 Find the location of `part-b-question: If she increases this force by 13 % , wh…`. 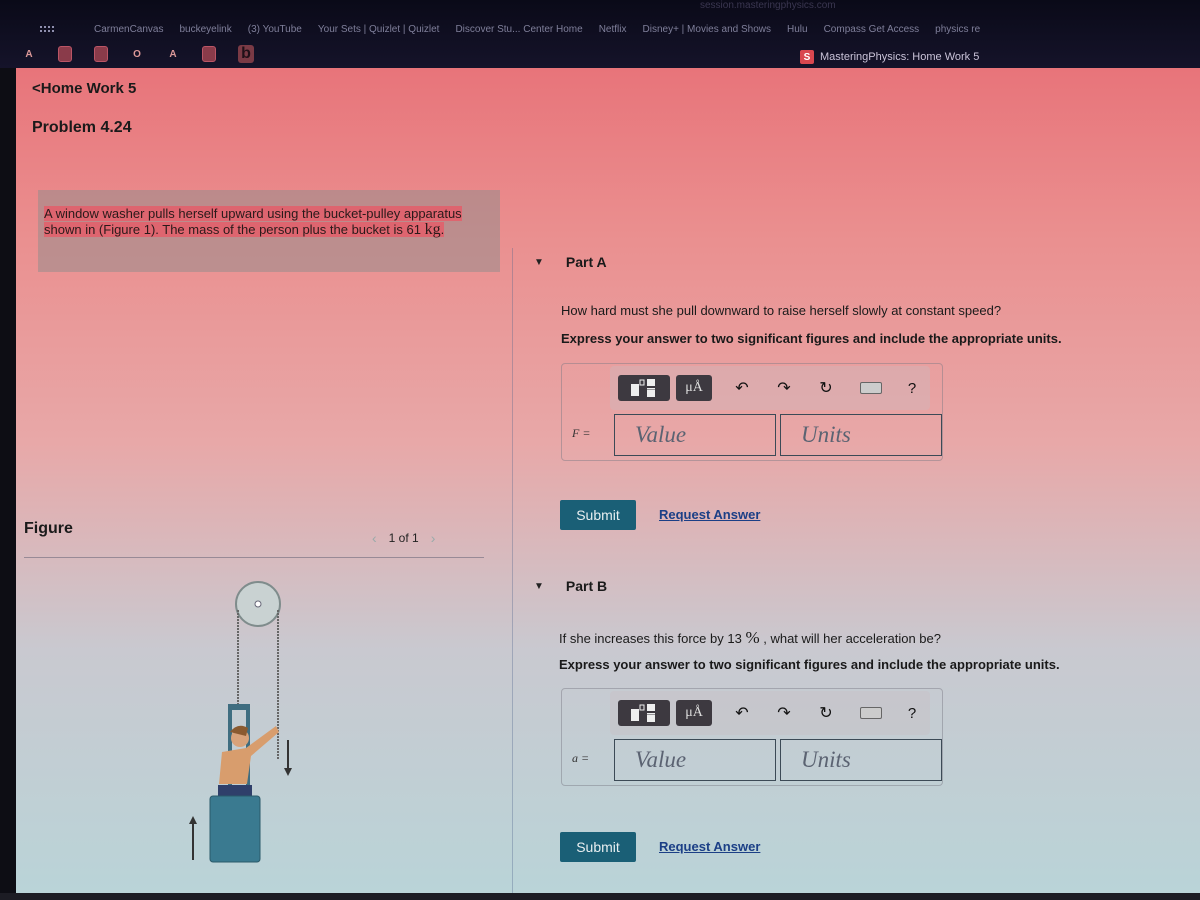

part-b-question: If she increases this force by 13 % , wh… is located at coordinates (750, 637).